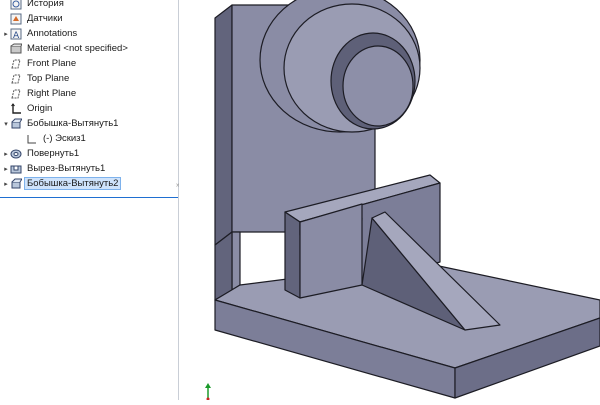 This screenshot has height=405, width=600. I want to click on history-icon, so click(16, 4).